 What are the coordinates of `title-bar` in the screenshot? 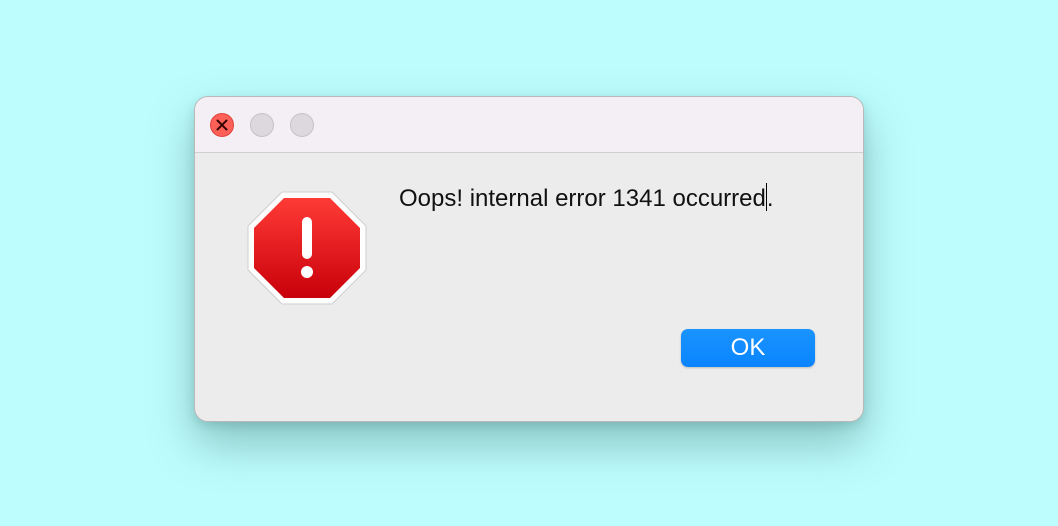 It's located at (529, 125).